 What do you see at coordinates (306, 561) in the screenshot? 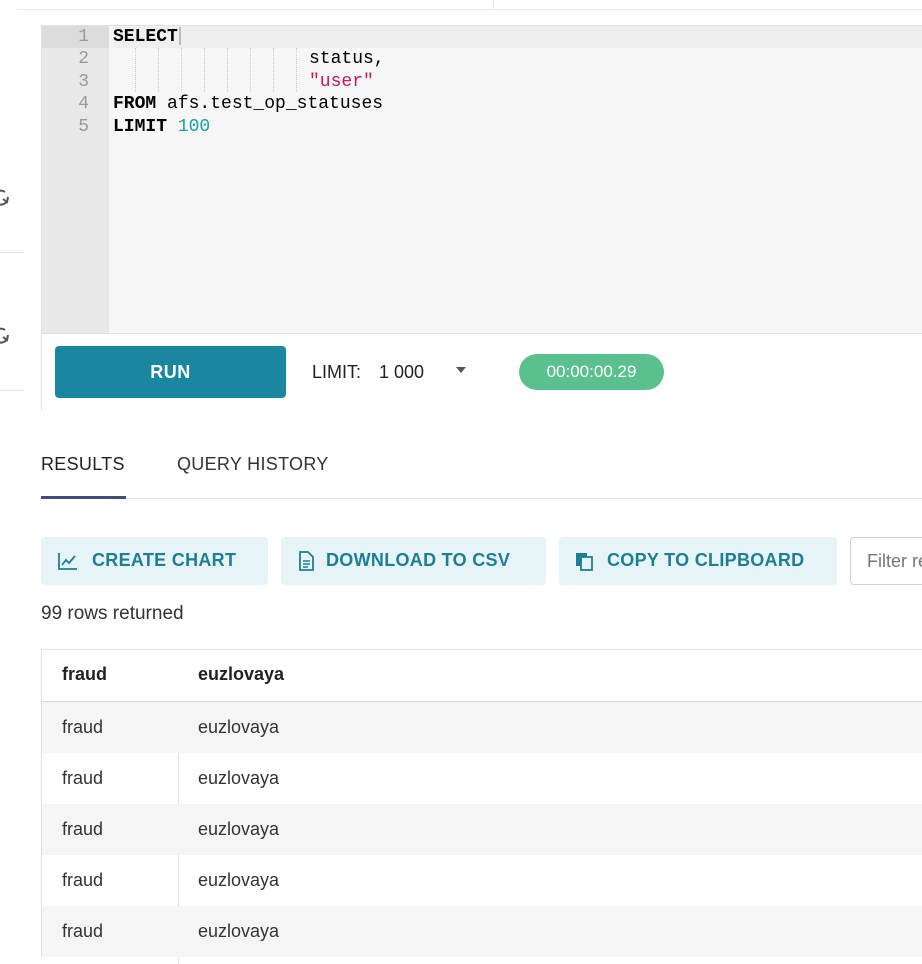
I see `document-icon` at bounding box center [306, 561].